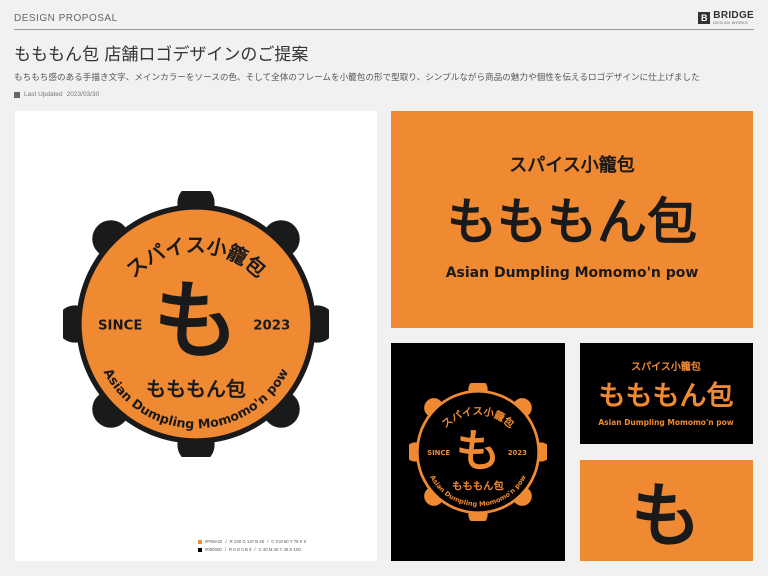  Describe the element at coordinates (731, 23) in the screenshot. I see `brand-subtitle: DESIGN WORKS` at that location.